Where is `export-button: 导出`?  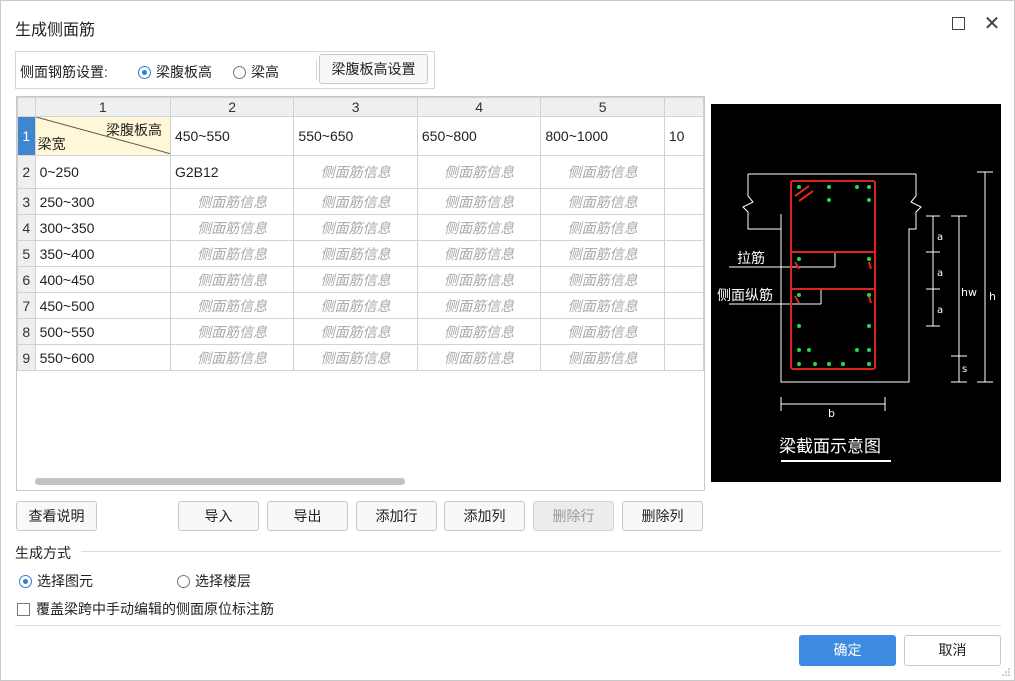
export-button: 导出 is located at coordinates (307, 516).